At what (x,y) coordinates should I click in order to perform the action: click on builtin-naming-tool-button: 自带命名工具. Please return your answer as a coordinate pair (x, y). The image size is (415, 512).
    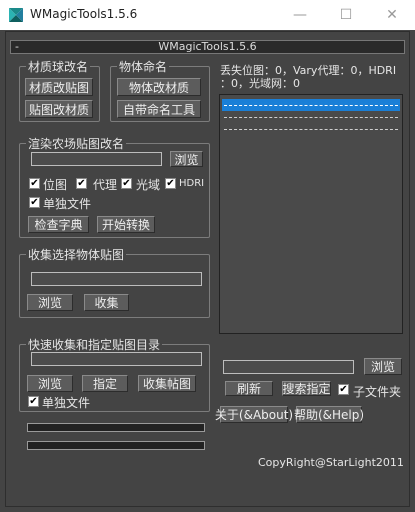
    Looking at the image, I should click on (159, 109).